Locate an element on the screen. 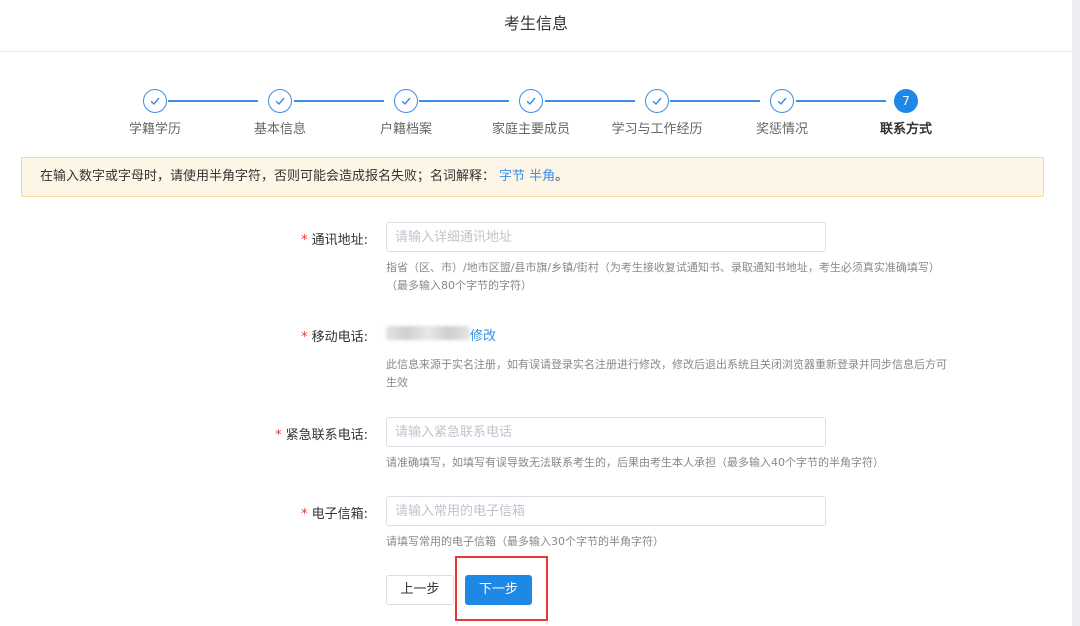 This screenshot has height=626, width=1080. email-label: * 电子信箱: is located at coordinates (268, 512).